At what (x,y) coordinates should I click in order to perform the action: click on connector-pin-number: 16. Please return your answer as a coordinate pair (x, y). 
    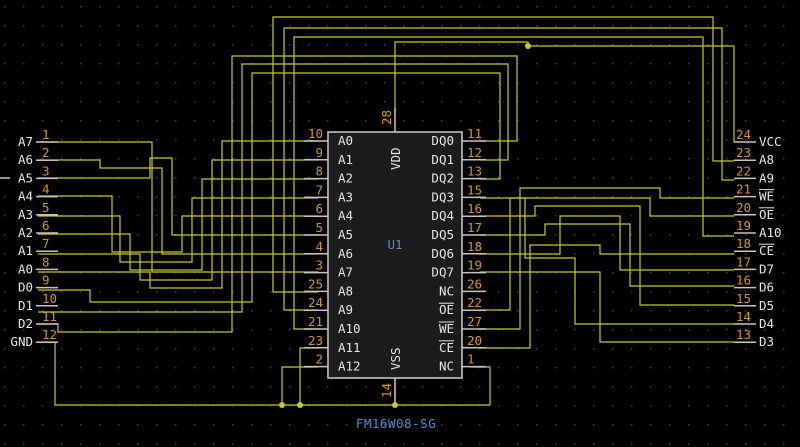
    Looking at the image, I should click on (743, 280).